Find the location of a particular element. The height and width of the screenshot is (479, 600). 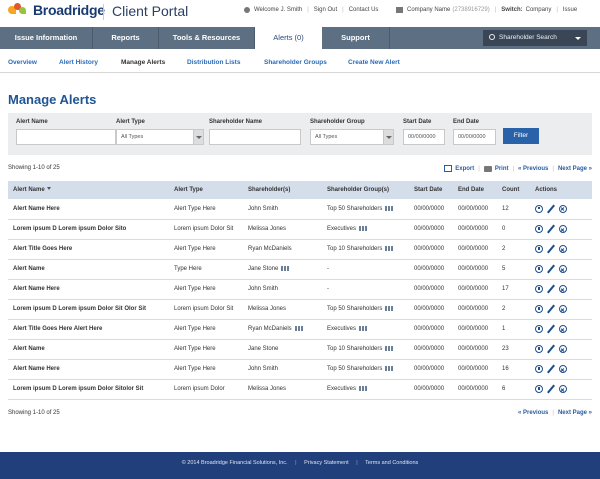

alert-name-cell: Alert Title Goes Here is located at coordinates (88, 249).